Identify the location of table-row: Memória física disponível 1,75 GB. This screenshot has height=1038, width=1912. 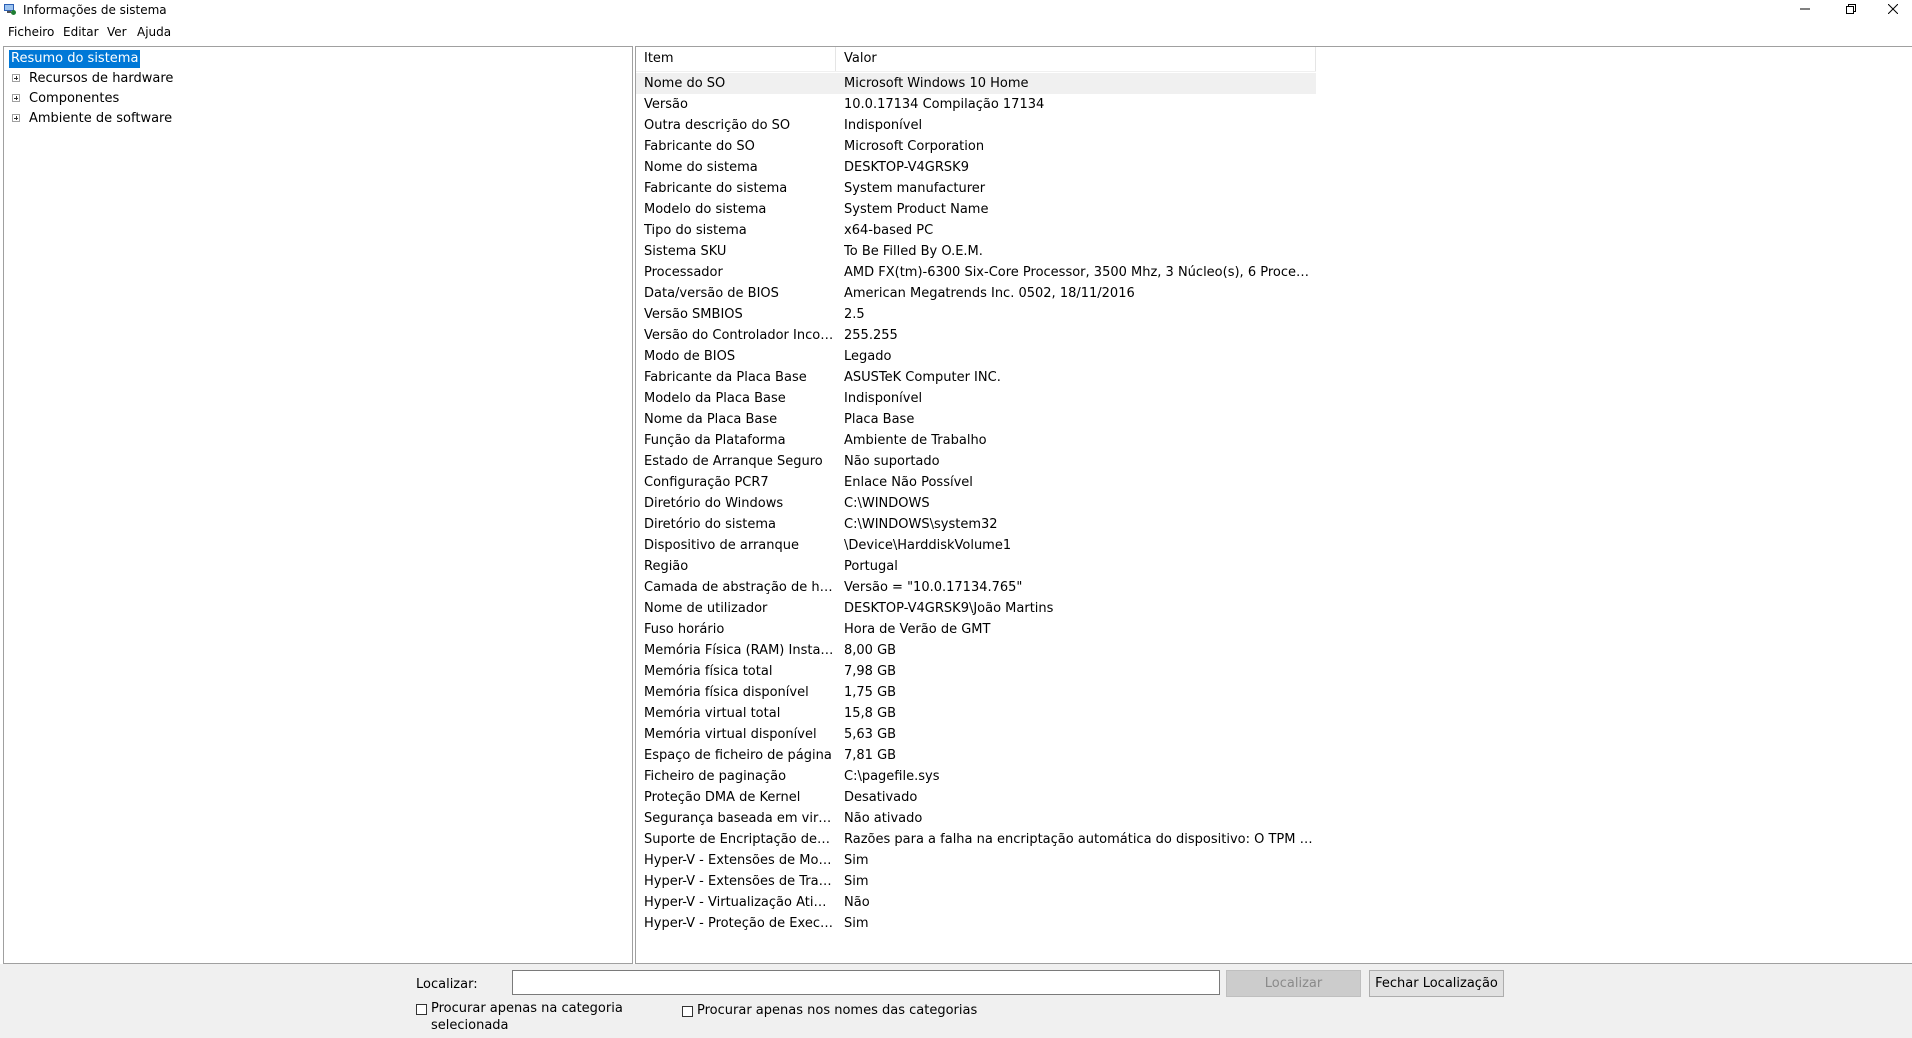
(976, 692).